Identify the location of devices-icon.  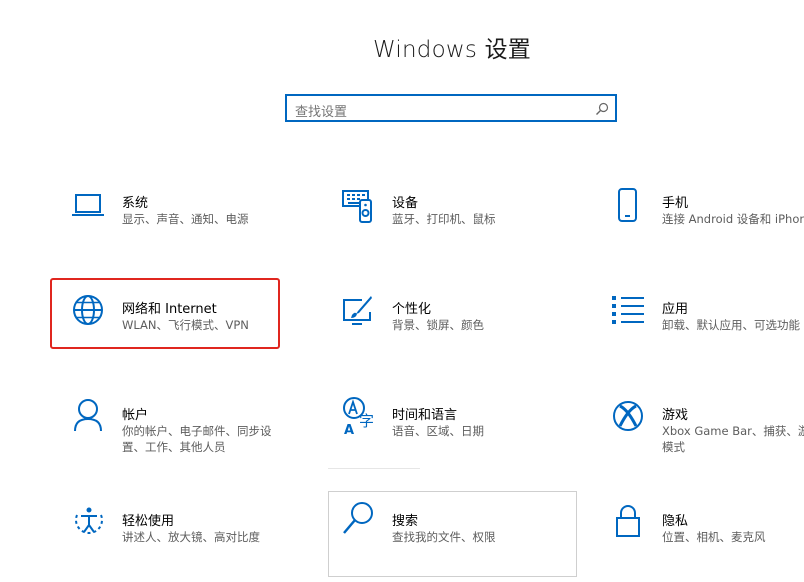
(362, 204).